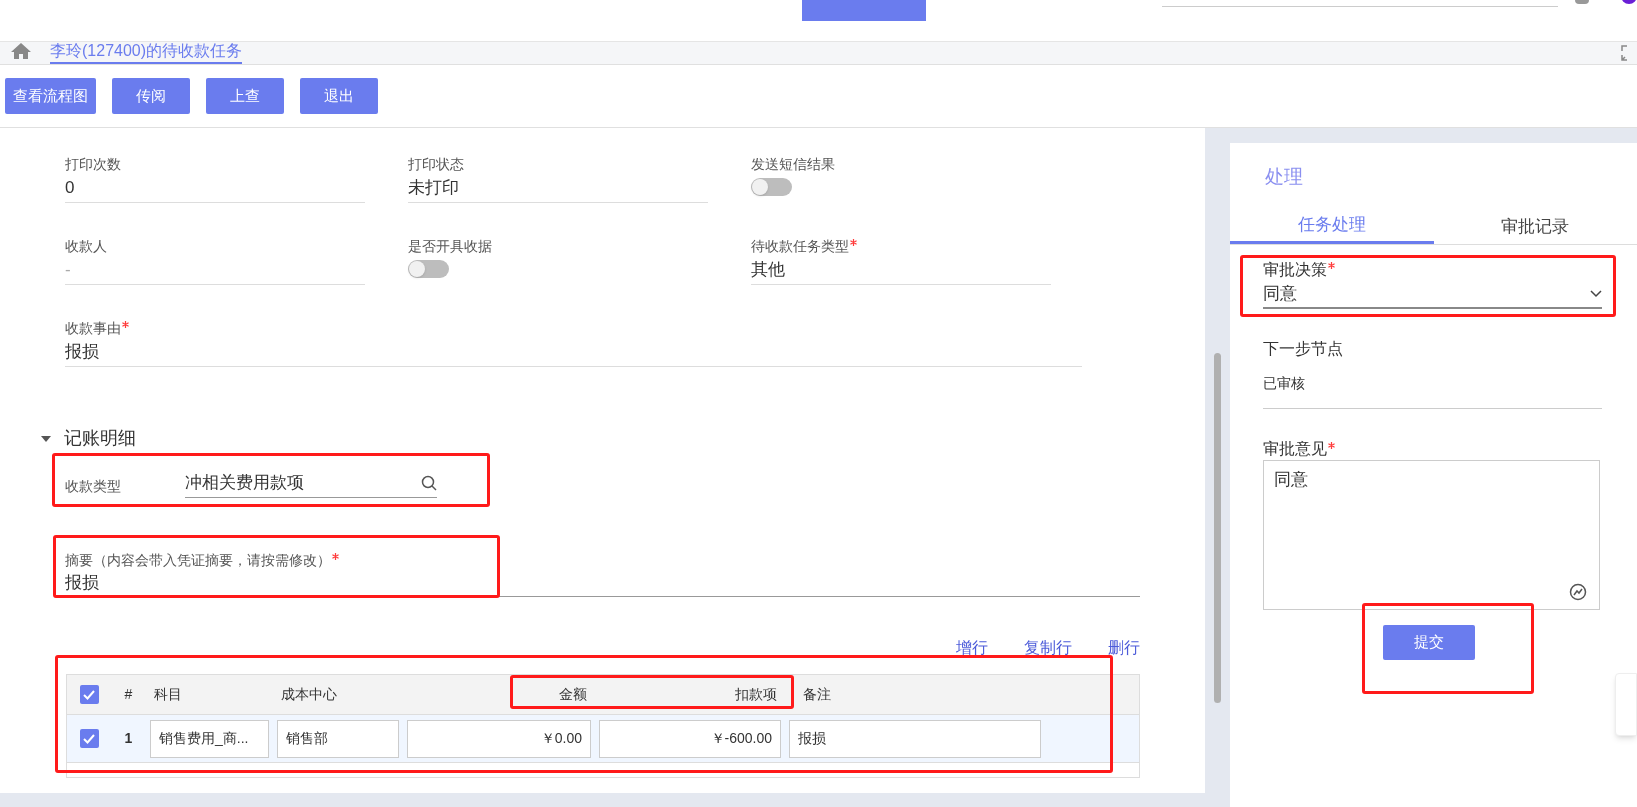 The height and width of the screenshot is (807, 1637). What do you see at coordinates (1432, 390) in the screenshot?
I see `field-value: 已审核` at bounding box center [1432, 390].